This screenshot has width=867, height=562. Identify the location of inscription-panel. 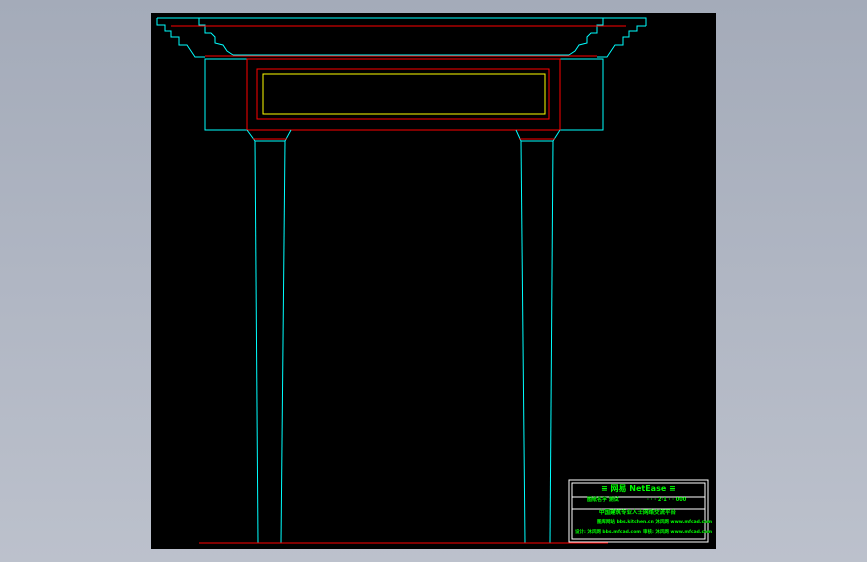
(403, 94).